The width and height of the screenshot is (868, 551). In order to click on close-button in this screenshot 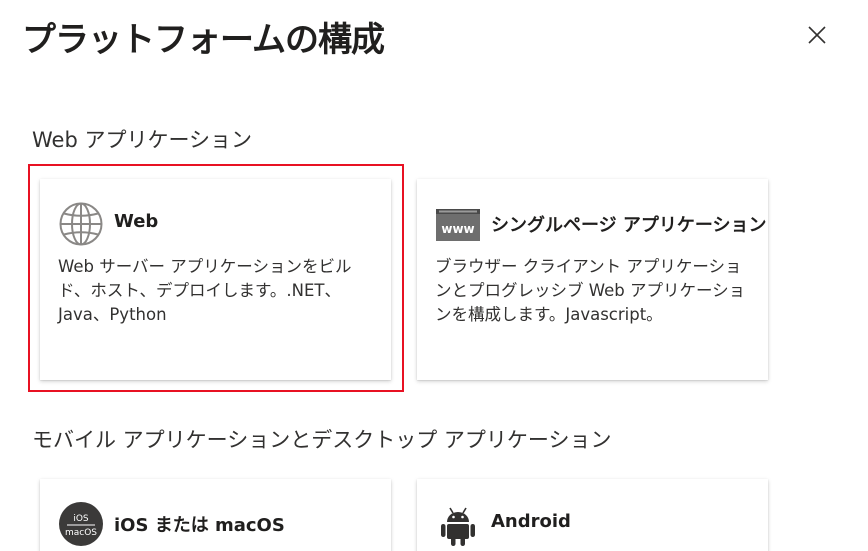, I will do `click(817, 35)`.